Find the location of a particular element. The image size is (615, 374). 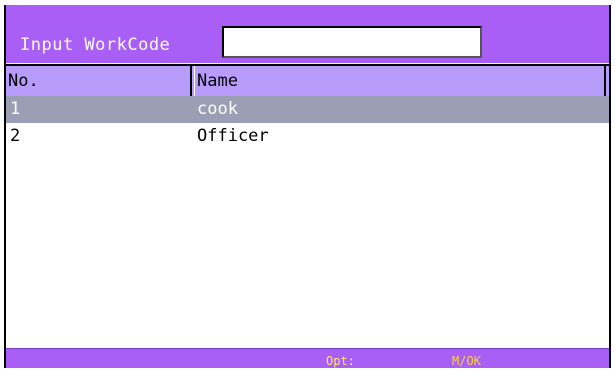

input-workcode-label: Input WorkCode is located at coordinates (95, 45).